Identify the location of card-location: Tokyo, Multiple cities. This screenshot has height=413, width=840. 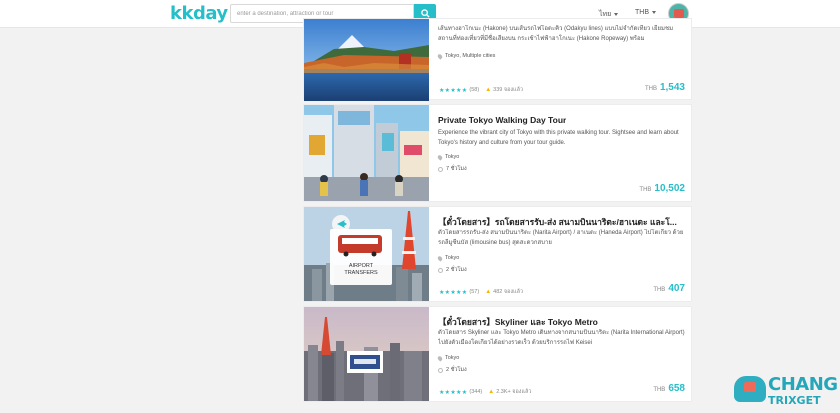
(466, 56).